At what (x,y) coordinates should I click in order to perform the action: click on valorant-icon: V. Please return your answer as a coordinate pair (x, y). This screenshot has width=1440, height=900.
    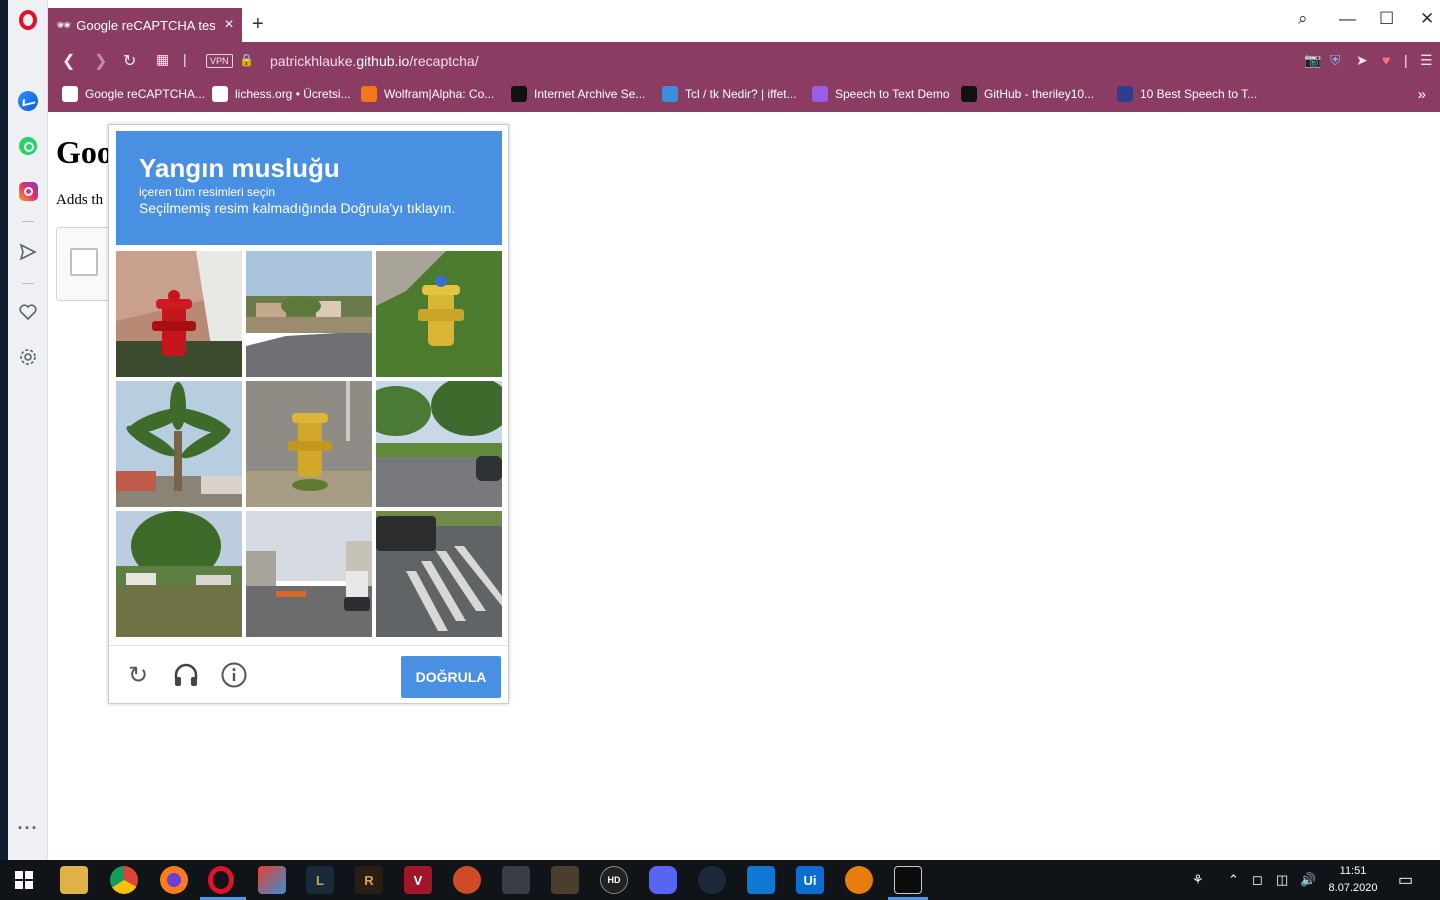
    Looking at the image, I should click on (418, 880).